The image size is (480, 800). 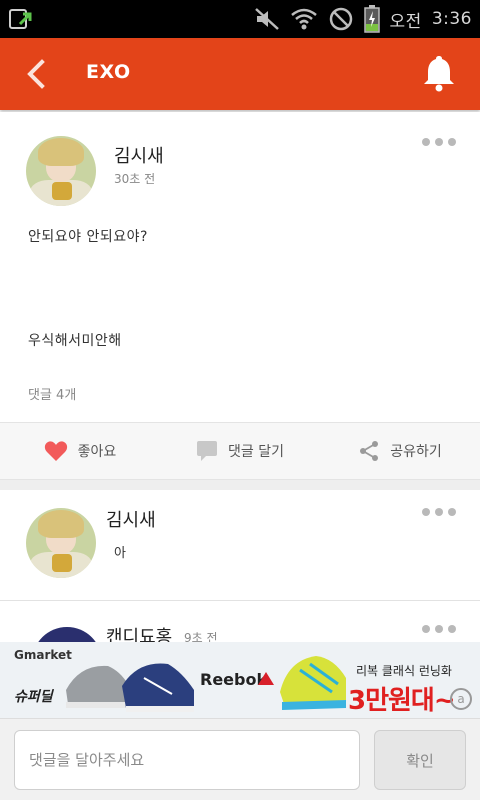 I want to click on wifi-icon, so click(x=303, y=19).